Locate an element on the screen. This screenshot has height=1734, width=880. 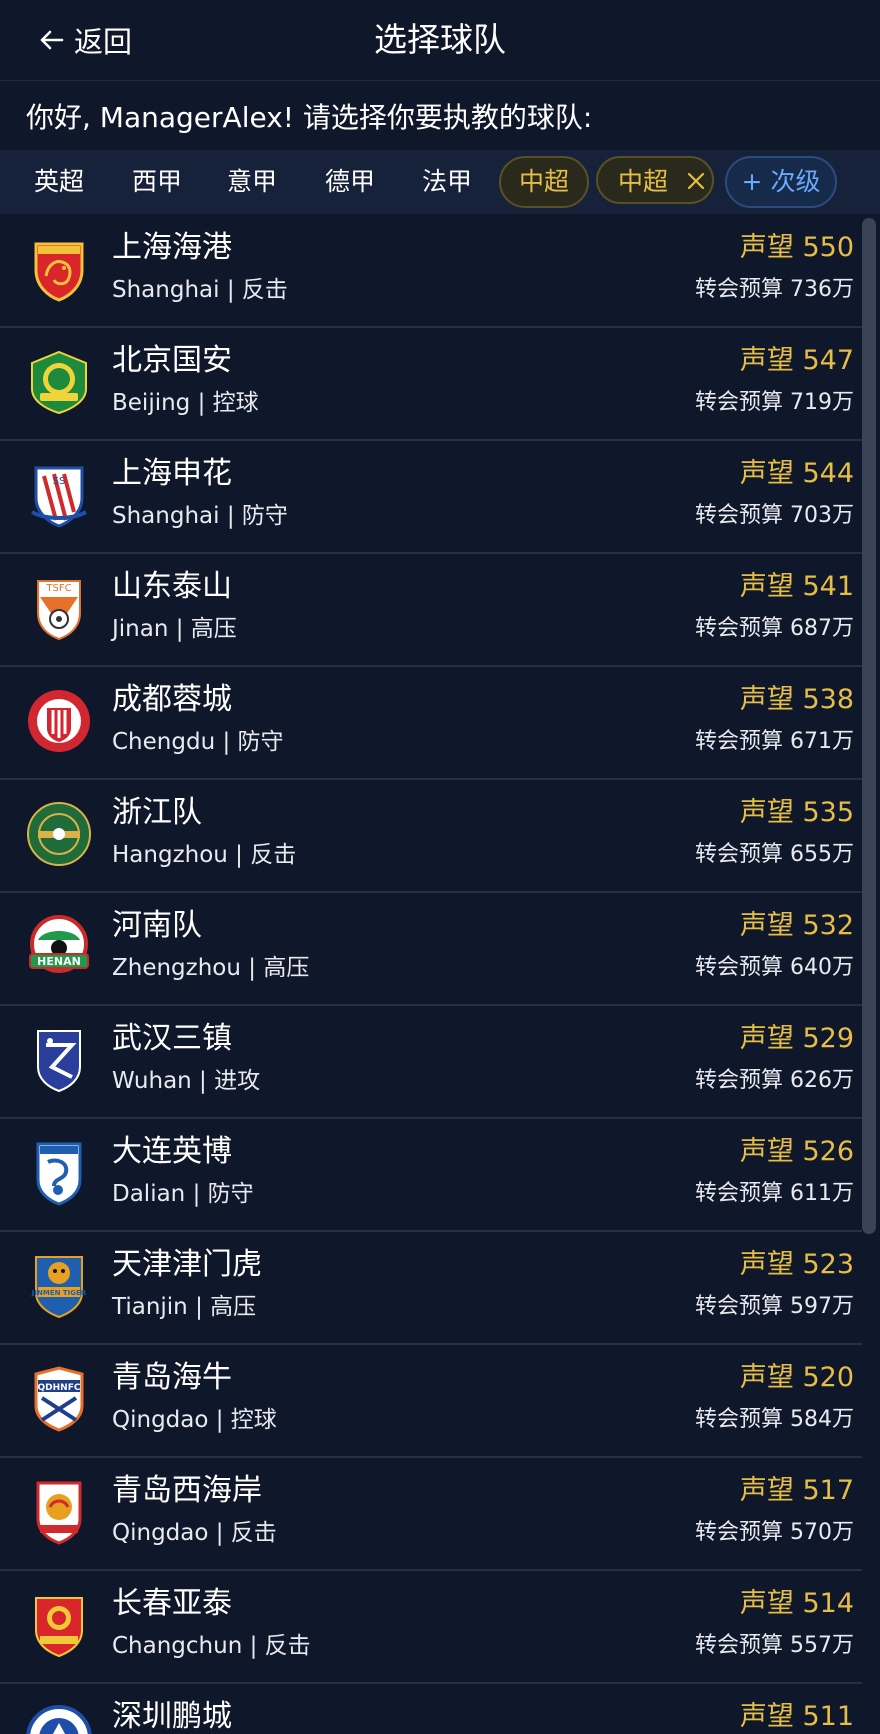
team-row: 青岛西海岸 Qingdao | 反击 声望 517 转会预算 570万 is located at coordinates (431, 1514).